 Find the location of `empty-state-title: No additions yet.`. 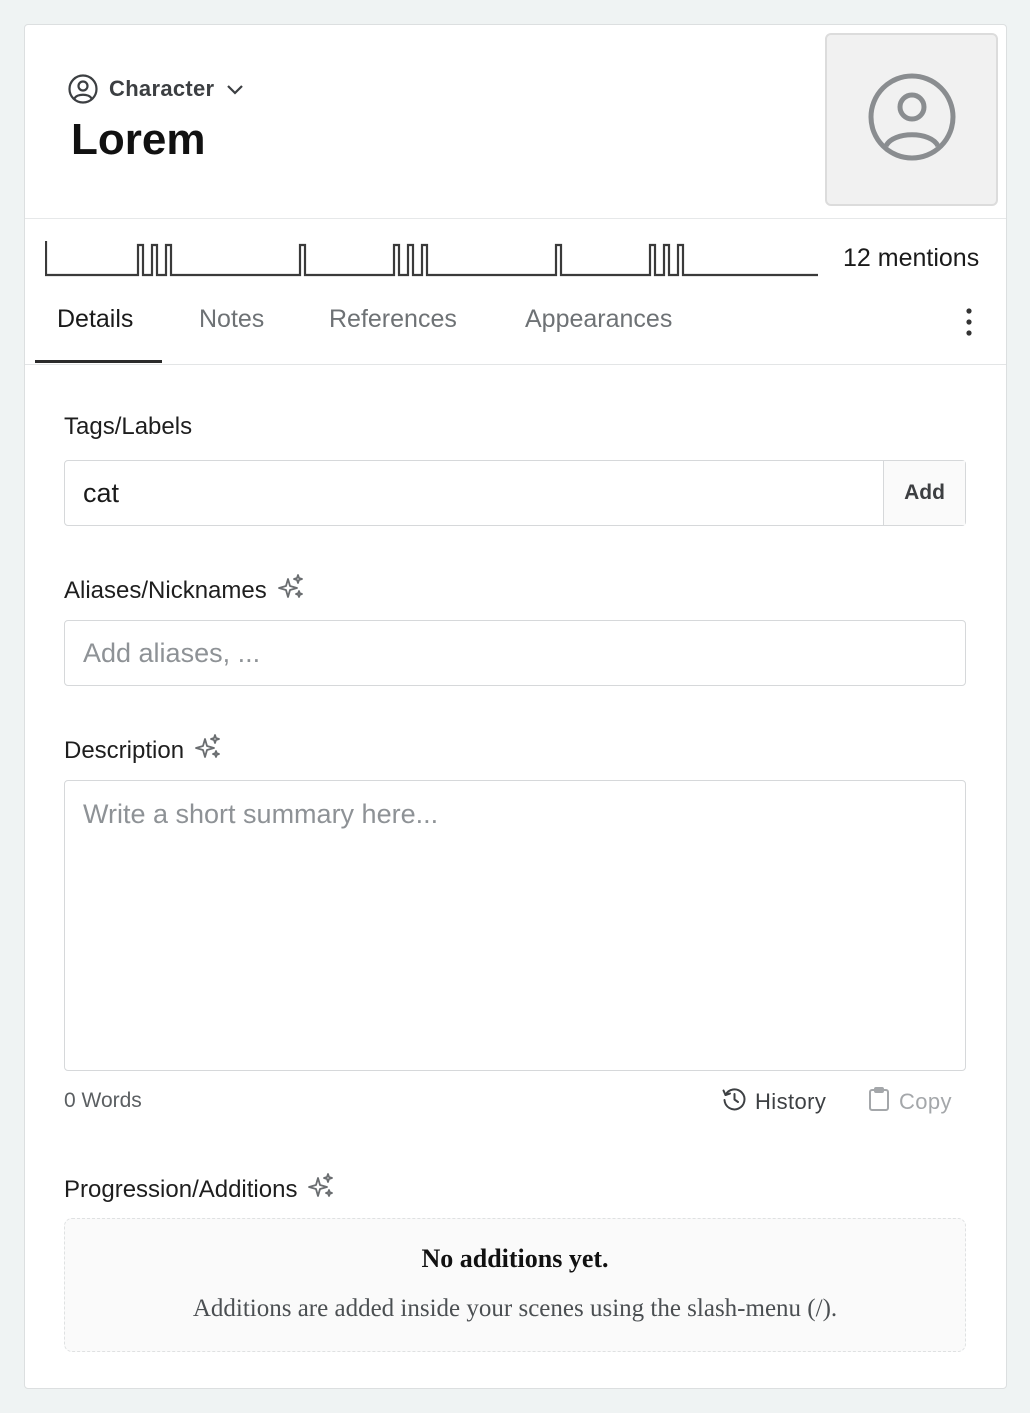

empty-state-title: No additions yet. is located at coordinates (515, 1258).